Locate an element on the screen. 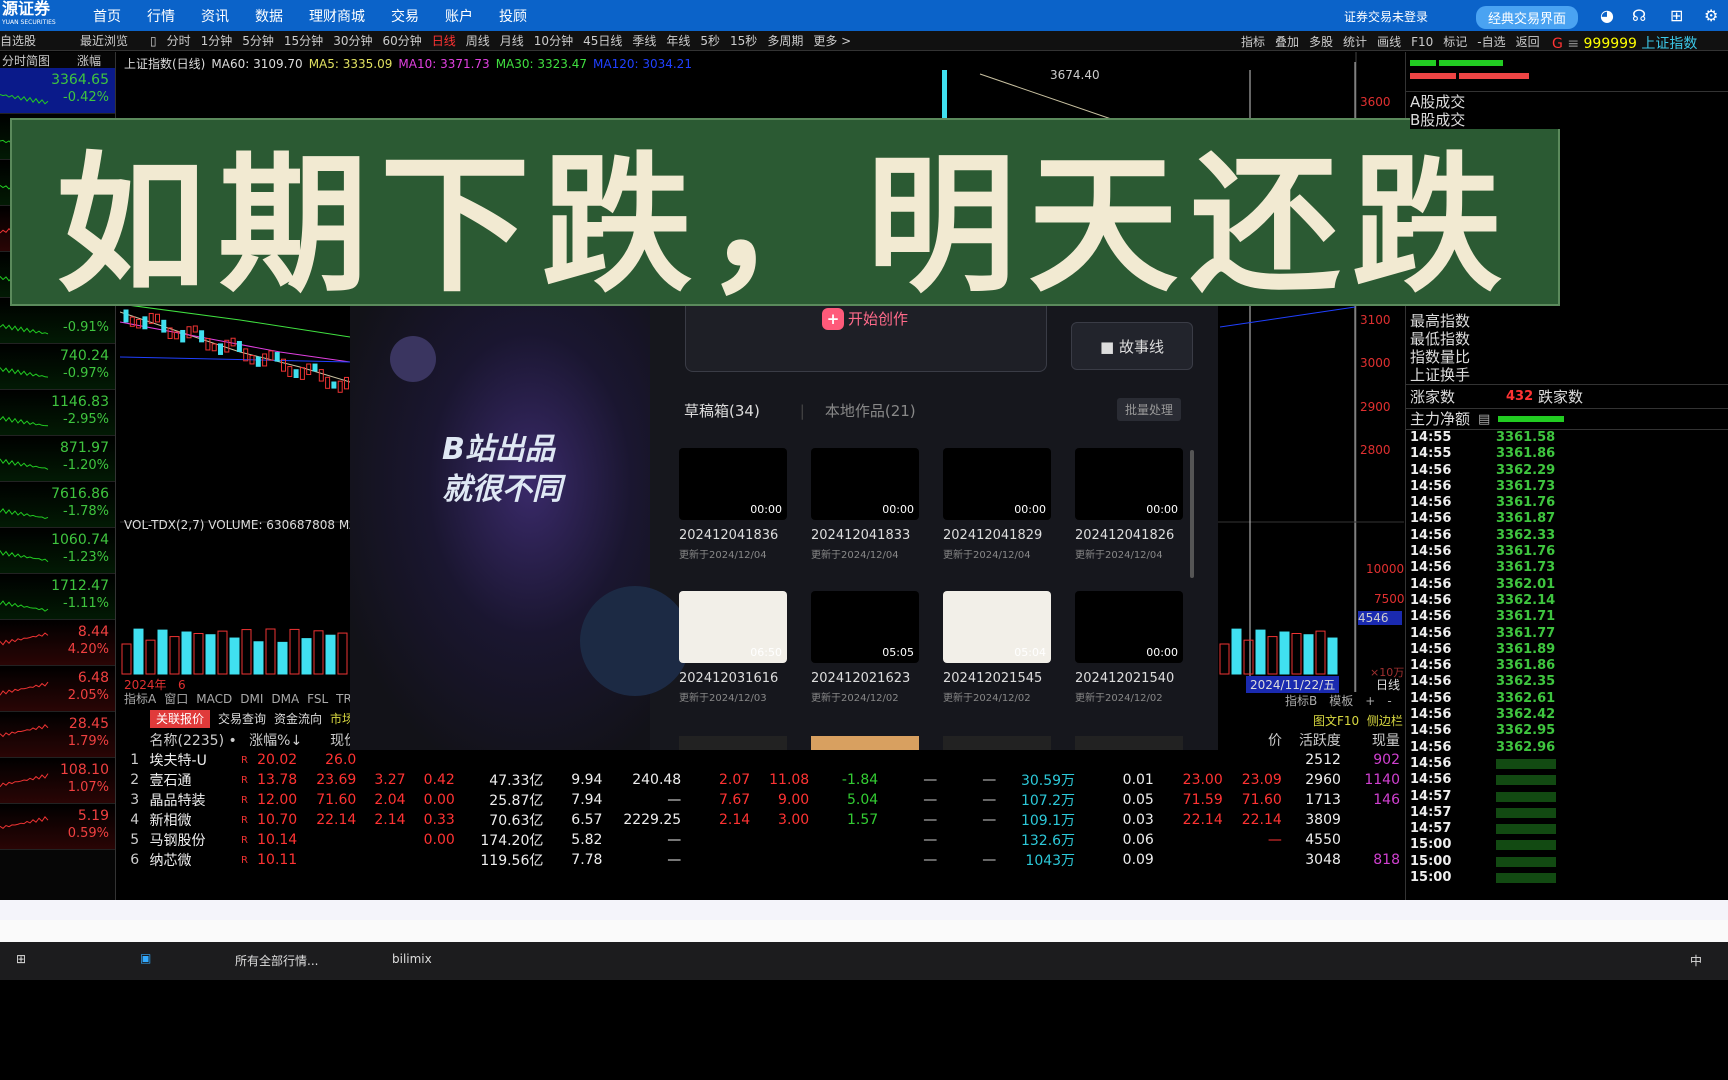 The height and width of the screenshot is (1080, 1728). column-header: 现量 is located at coordinates (1370, 740).